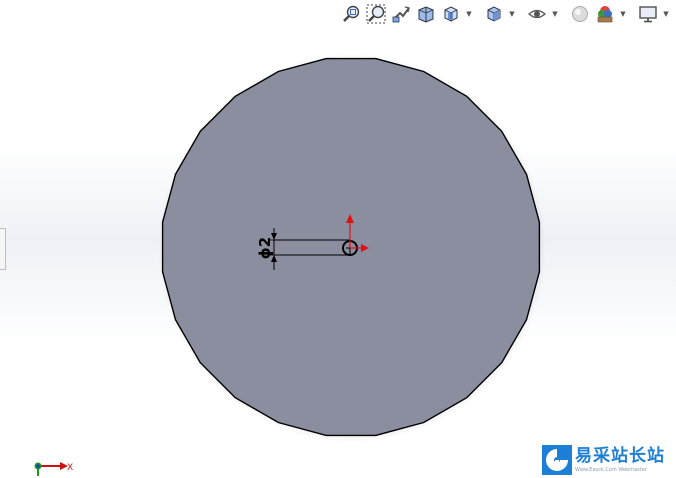 The width and height of the screenshot is (676, 478). I want to click on previous-view-icon, so click(401, 14).